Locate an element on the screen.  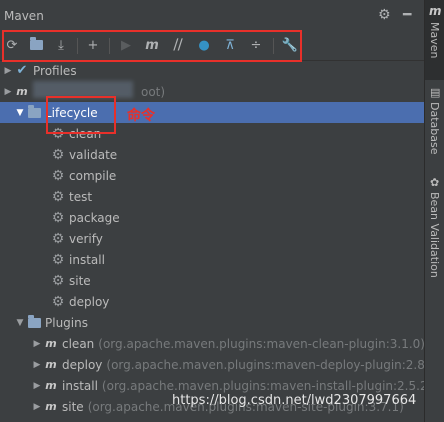
project-label: oot) is located at coordinates (153, 91).